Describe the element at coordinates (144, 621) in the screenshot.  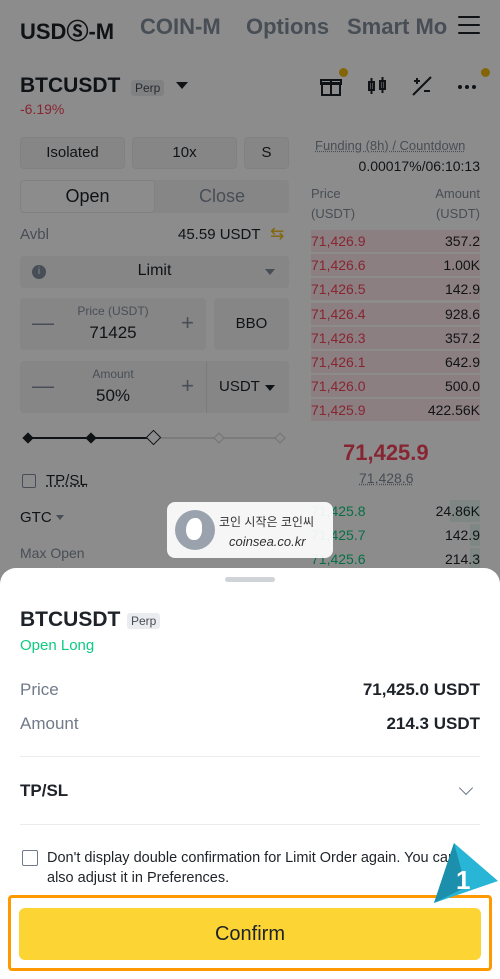
I see `sheet-perp-badge: Perp` at that location.